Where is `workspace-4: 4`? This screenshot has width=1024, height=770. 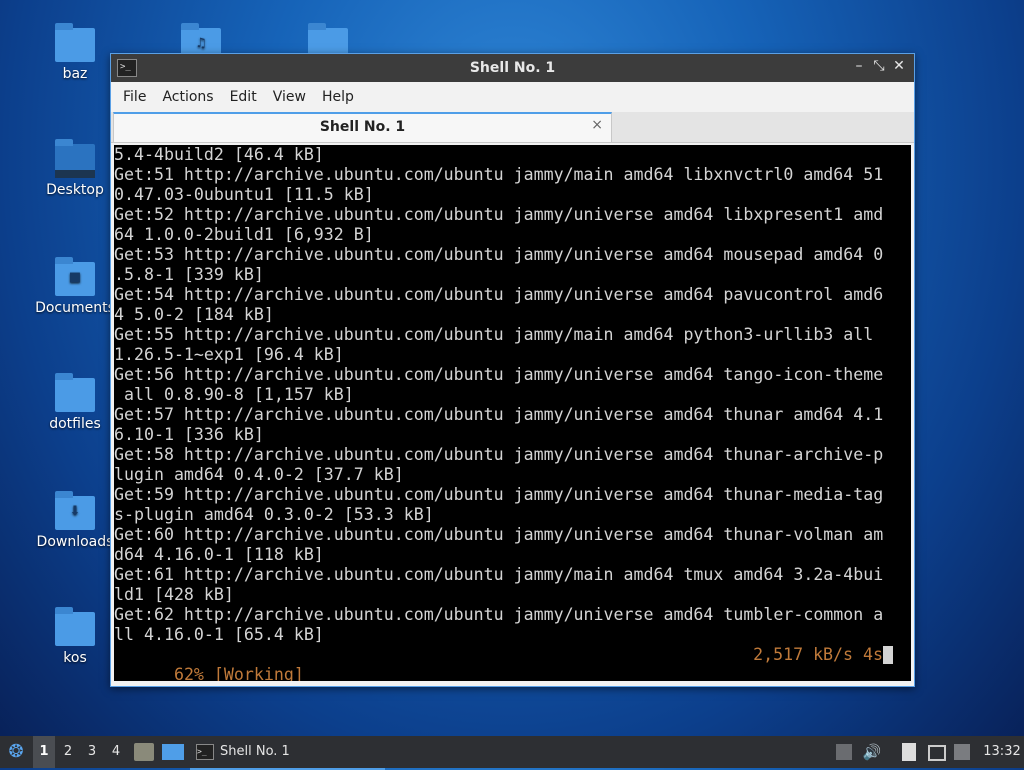 workspace-4: 4 is located at coordinates (116, 752).